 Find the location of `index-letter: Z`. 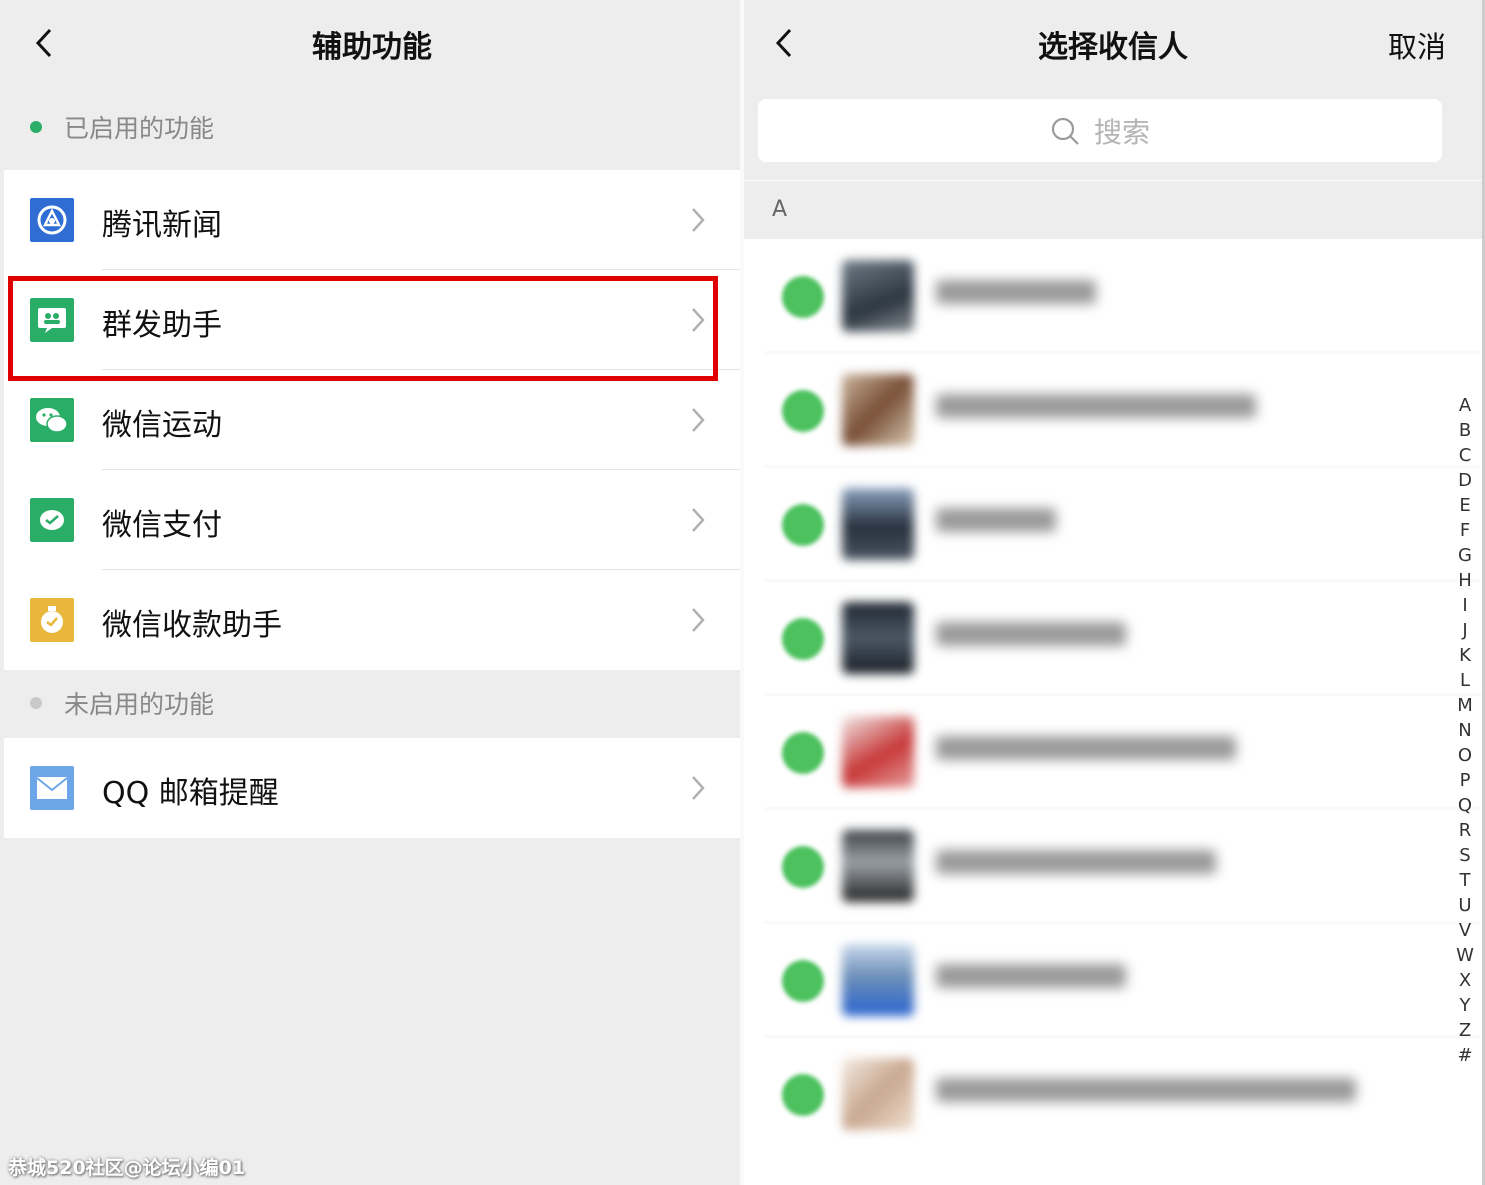

index-letter: Z is located at coordinates (1465, 1030).